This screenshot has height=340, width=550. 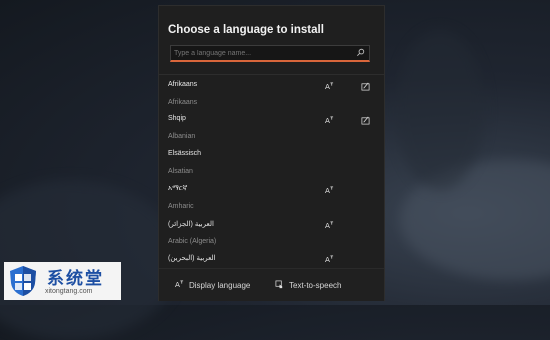 What do you see at coordinates (183, 84) in the screenshot?
I see `language-native-name: Afrikaans` at bounding box center [183, 84].